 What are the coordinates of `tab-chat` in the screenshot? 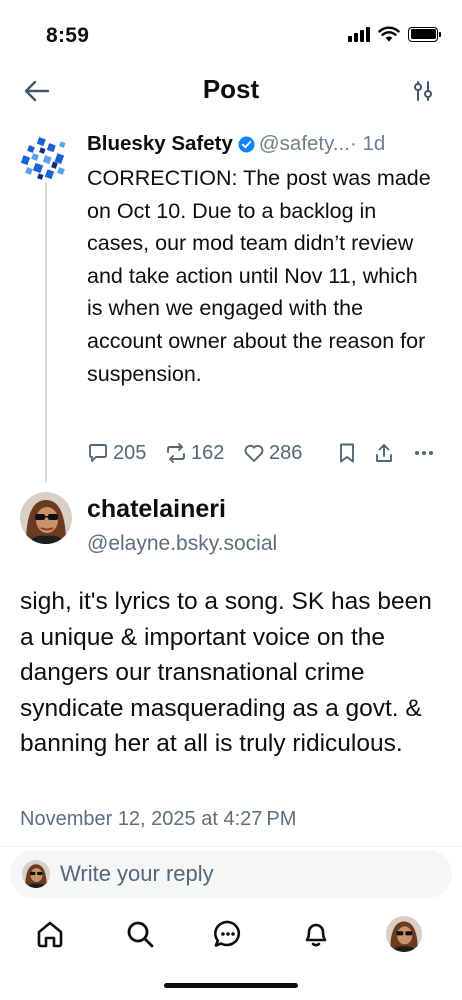 It's located at (228, 934).